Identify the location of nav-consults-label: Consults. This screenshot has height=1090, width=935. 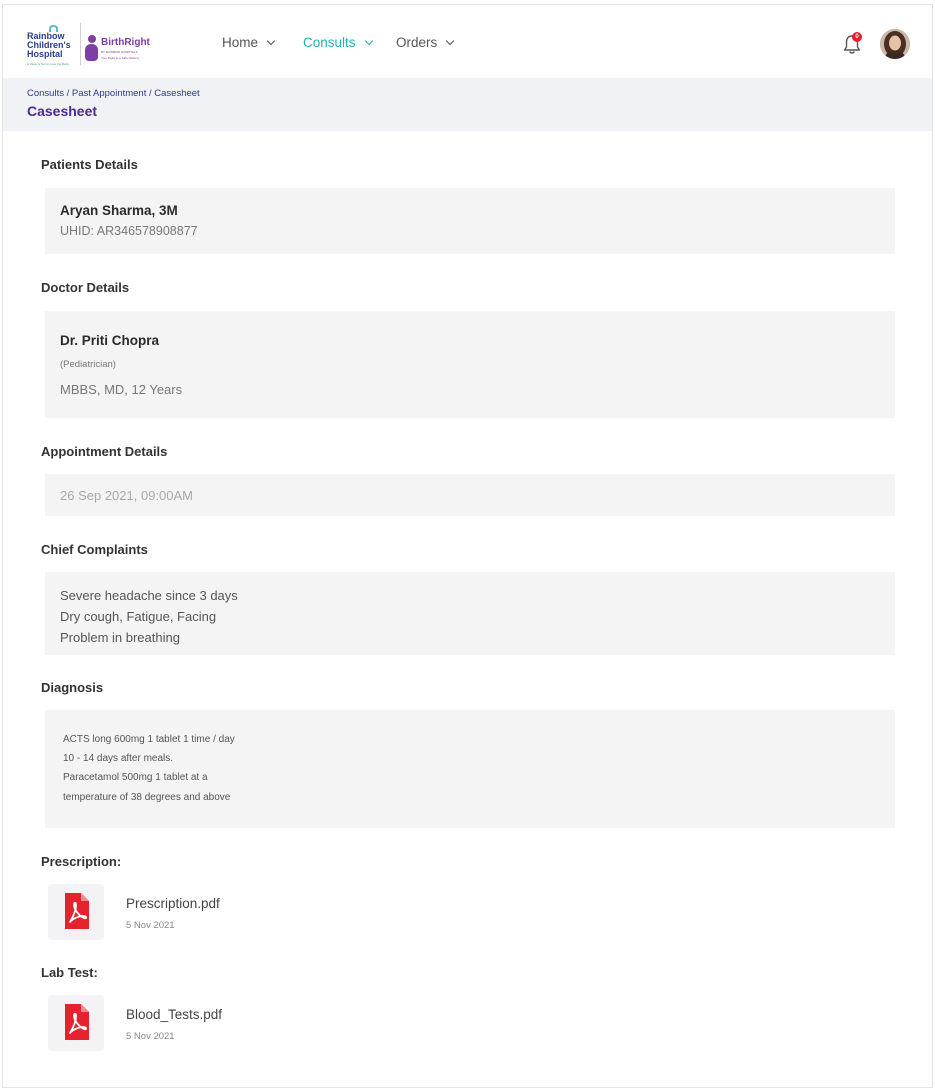
(329, 42).